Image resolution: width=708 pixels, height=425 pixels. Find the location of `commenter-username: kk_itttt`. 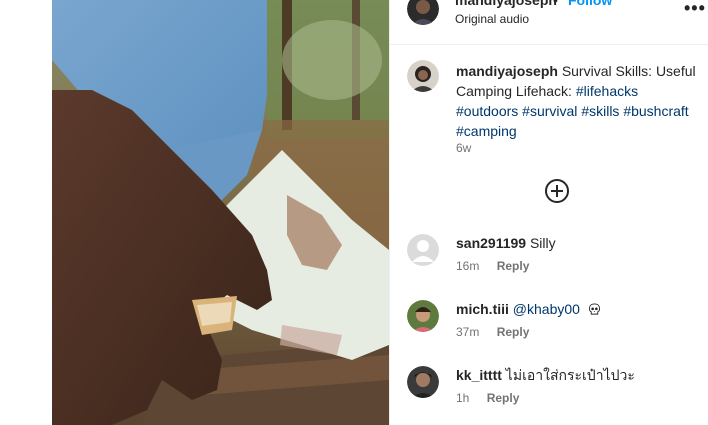

commenter-username: kk_itttt is located at coordinates (479, 375).